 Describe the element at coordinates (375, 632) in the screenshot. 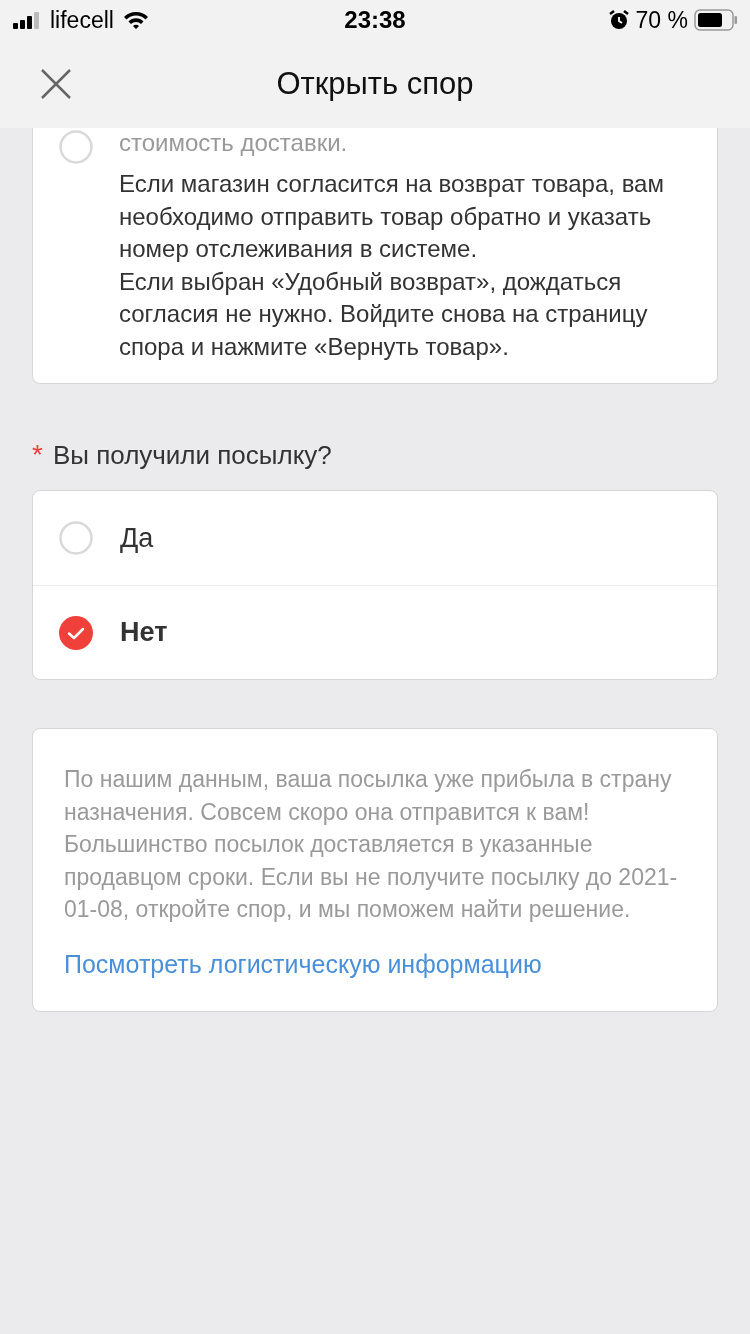

I see `answer-option: Нет` at that location.